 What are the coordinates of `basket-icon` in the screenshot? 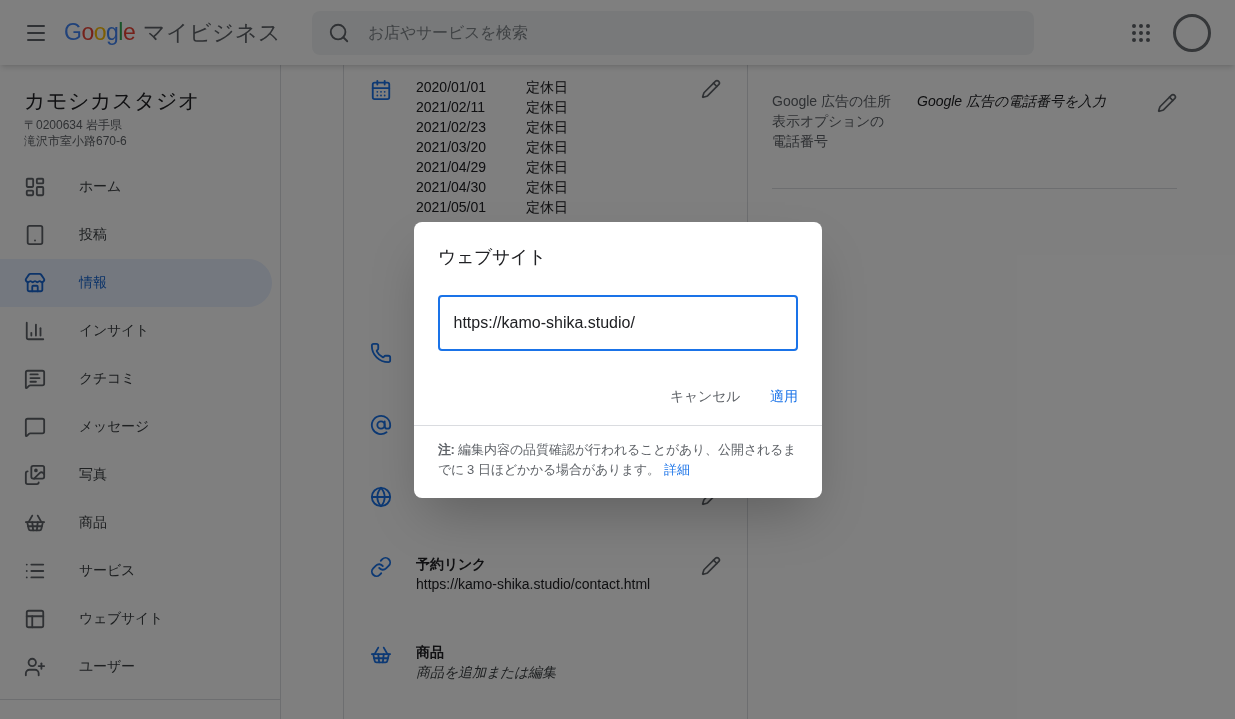 It's located at (381, 655).